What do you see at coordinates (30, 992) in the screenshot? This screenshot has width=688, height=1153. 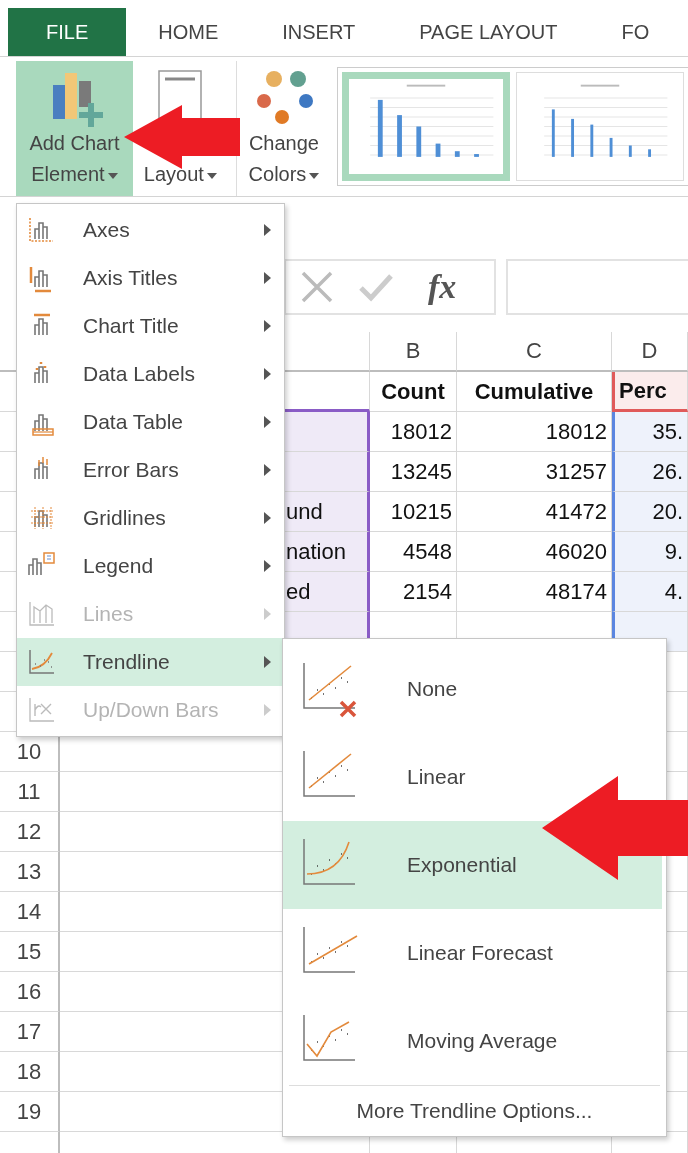 I see `row-header: 16` at bounding box center [30, 992].